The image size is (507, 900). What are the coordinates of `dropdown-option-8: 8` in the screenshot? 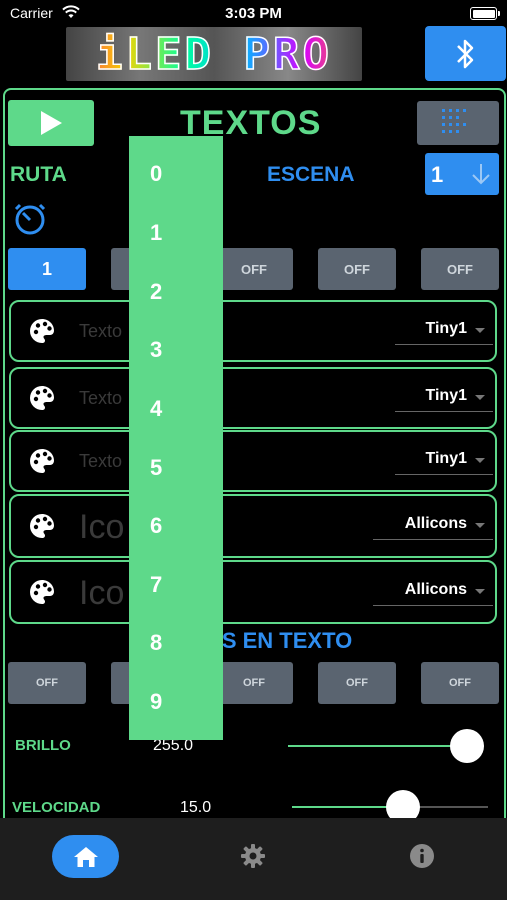 It's located at (156, 643).